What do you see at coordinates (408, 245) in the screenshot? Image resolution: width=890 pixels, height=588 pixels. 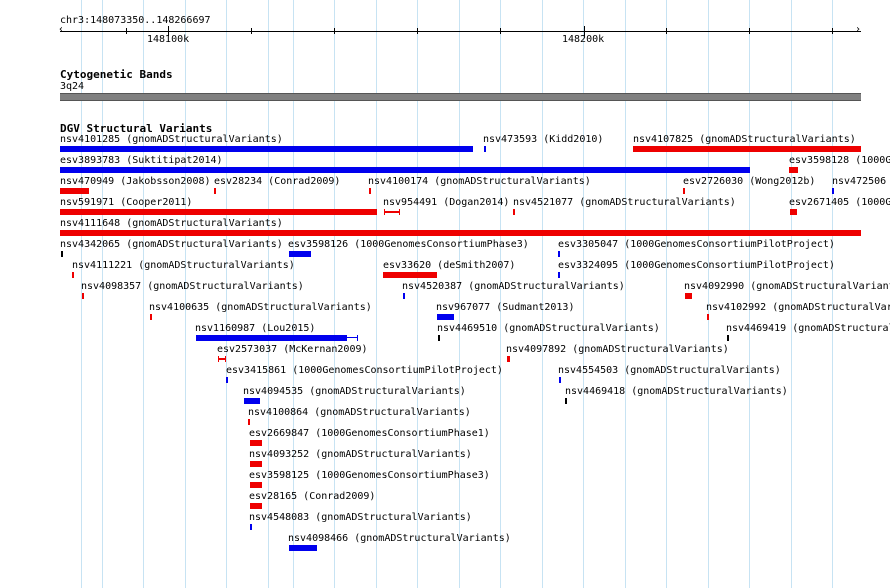 I see `variant-label: esv3598126 (1000GenomesConsortiumPhase3)` at bounding box center [408, 245].